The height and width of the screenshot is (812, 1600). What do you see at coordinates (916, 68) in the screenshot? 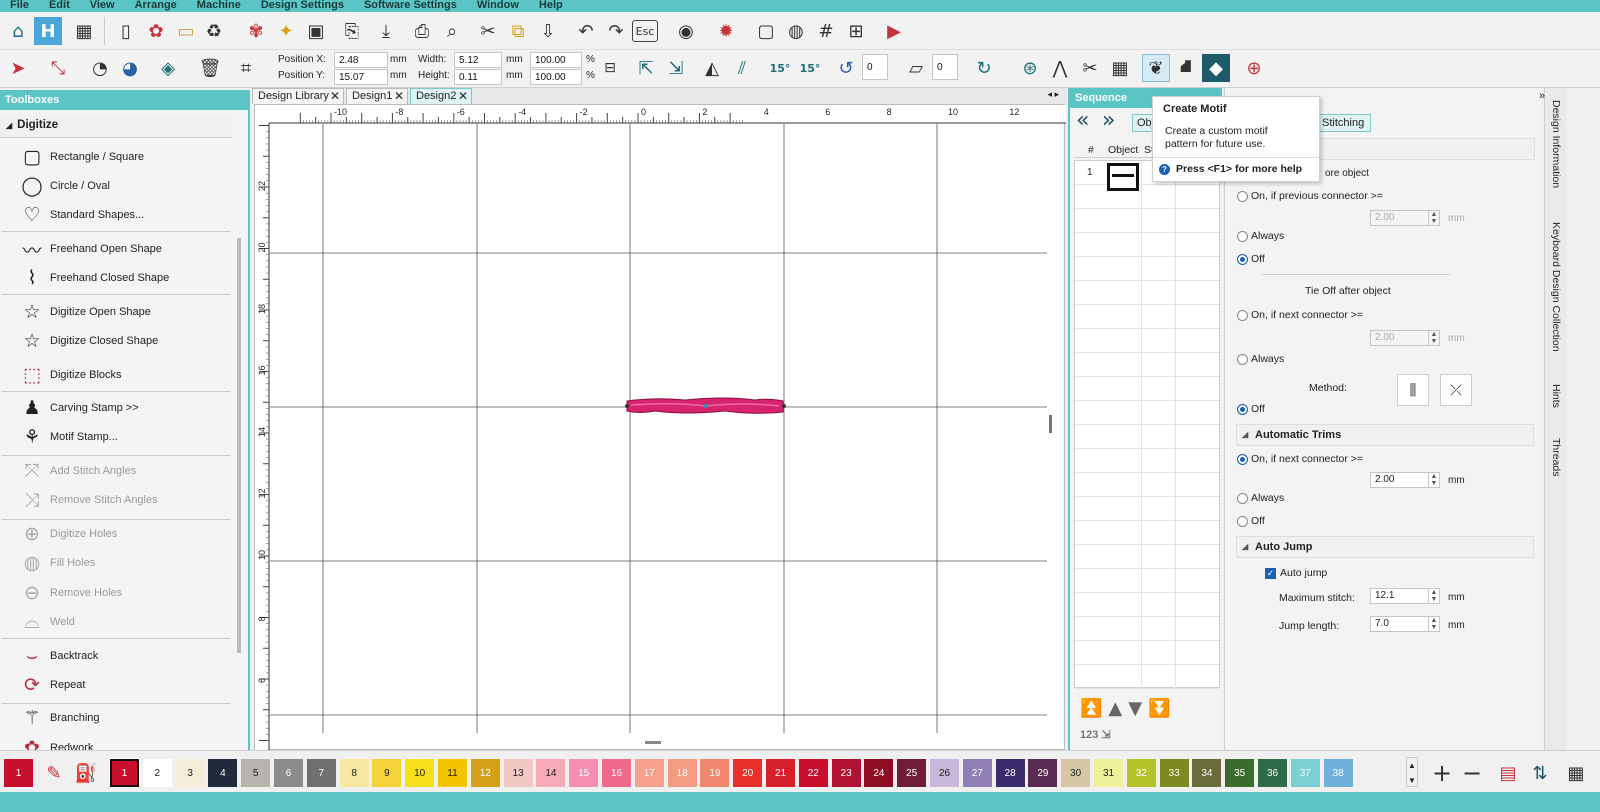
I see `slant-icon: ⏥` at bounding box center [916, 68].